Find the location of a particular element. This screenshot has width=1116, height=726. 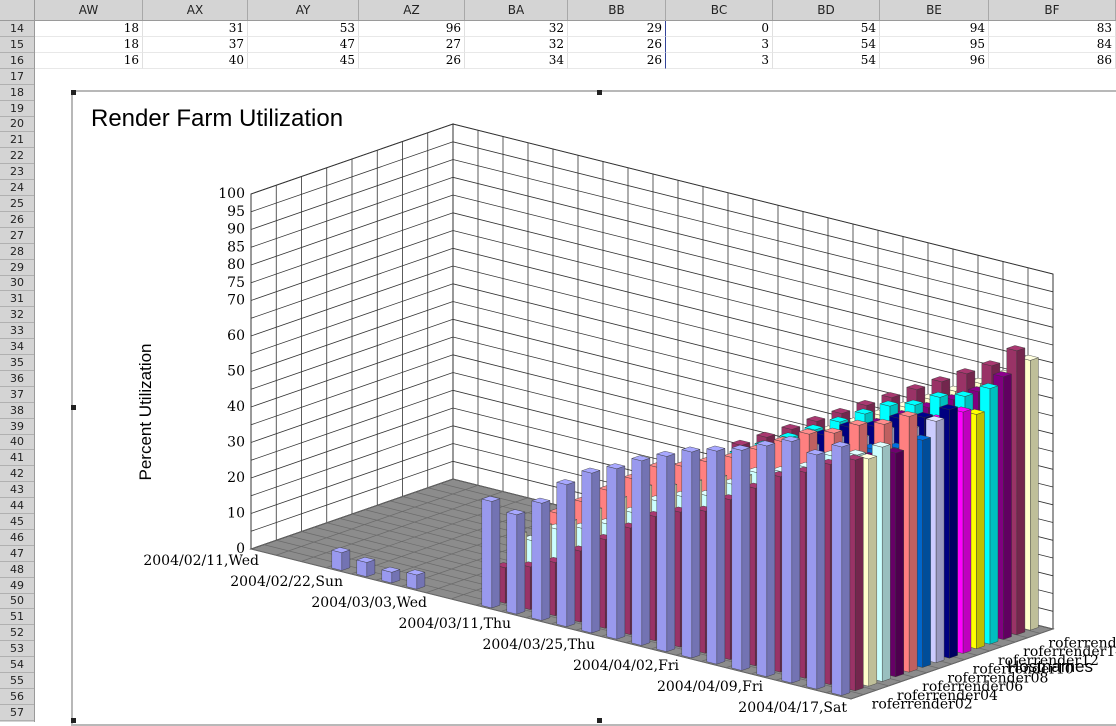

table-cell: 37 is located at coordinates (195, 45).